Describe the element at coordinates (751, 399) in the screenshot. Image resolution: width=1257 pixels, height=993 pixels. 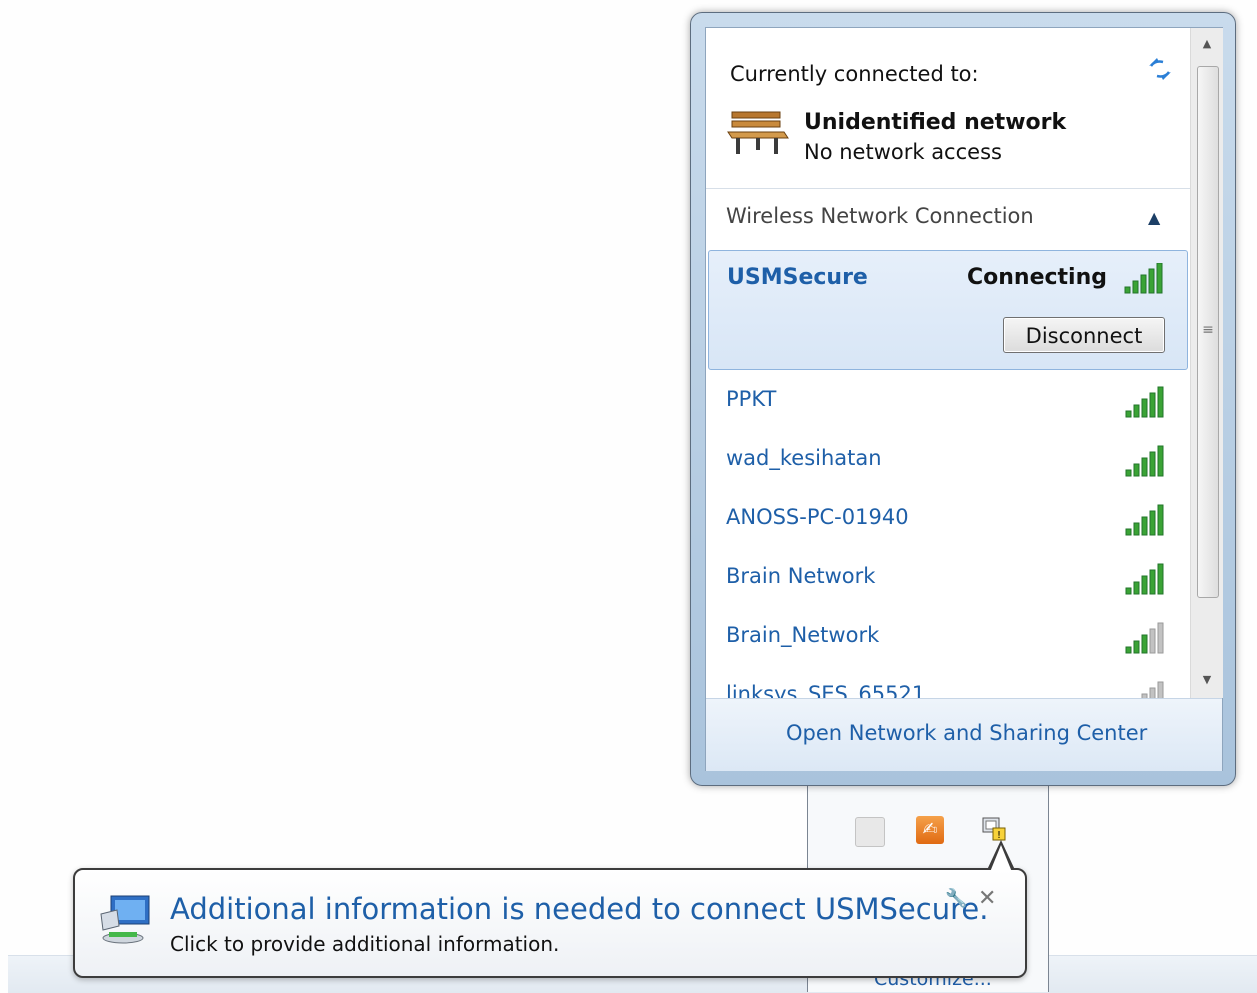
I see `network-name: PPKT` at that location.